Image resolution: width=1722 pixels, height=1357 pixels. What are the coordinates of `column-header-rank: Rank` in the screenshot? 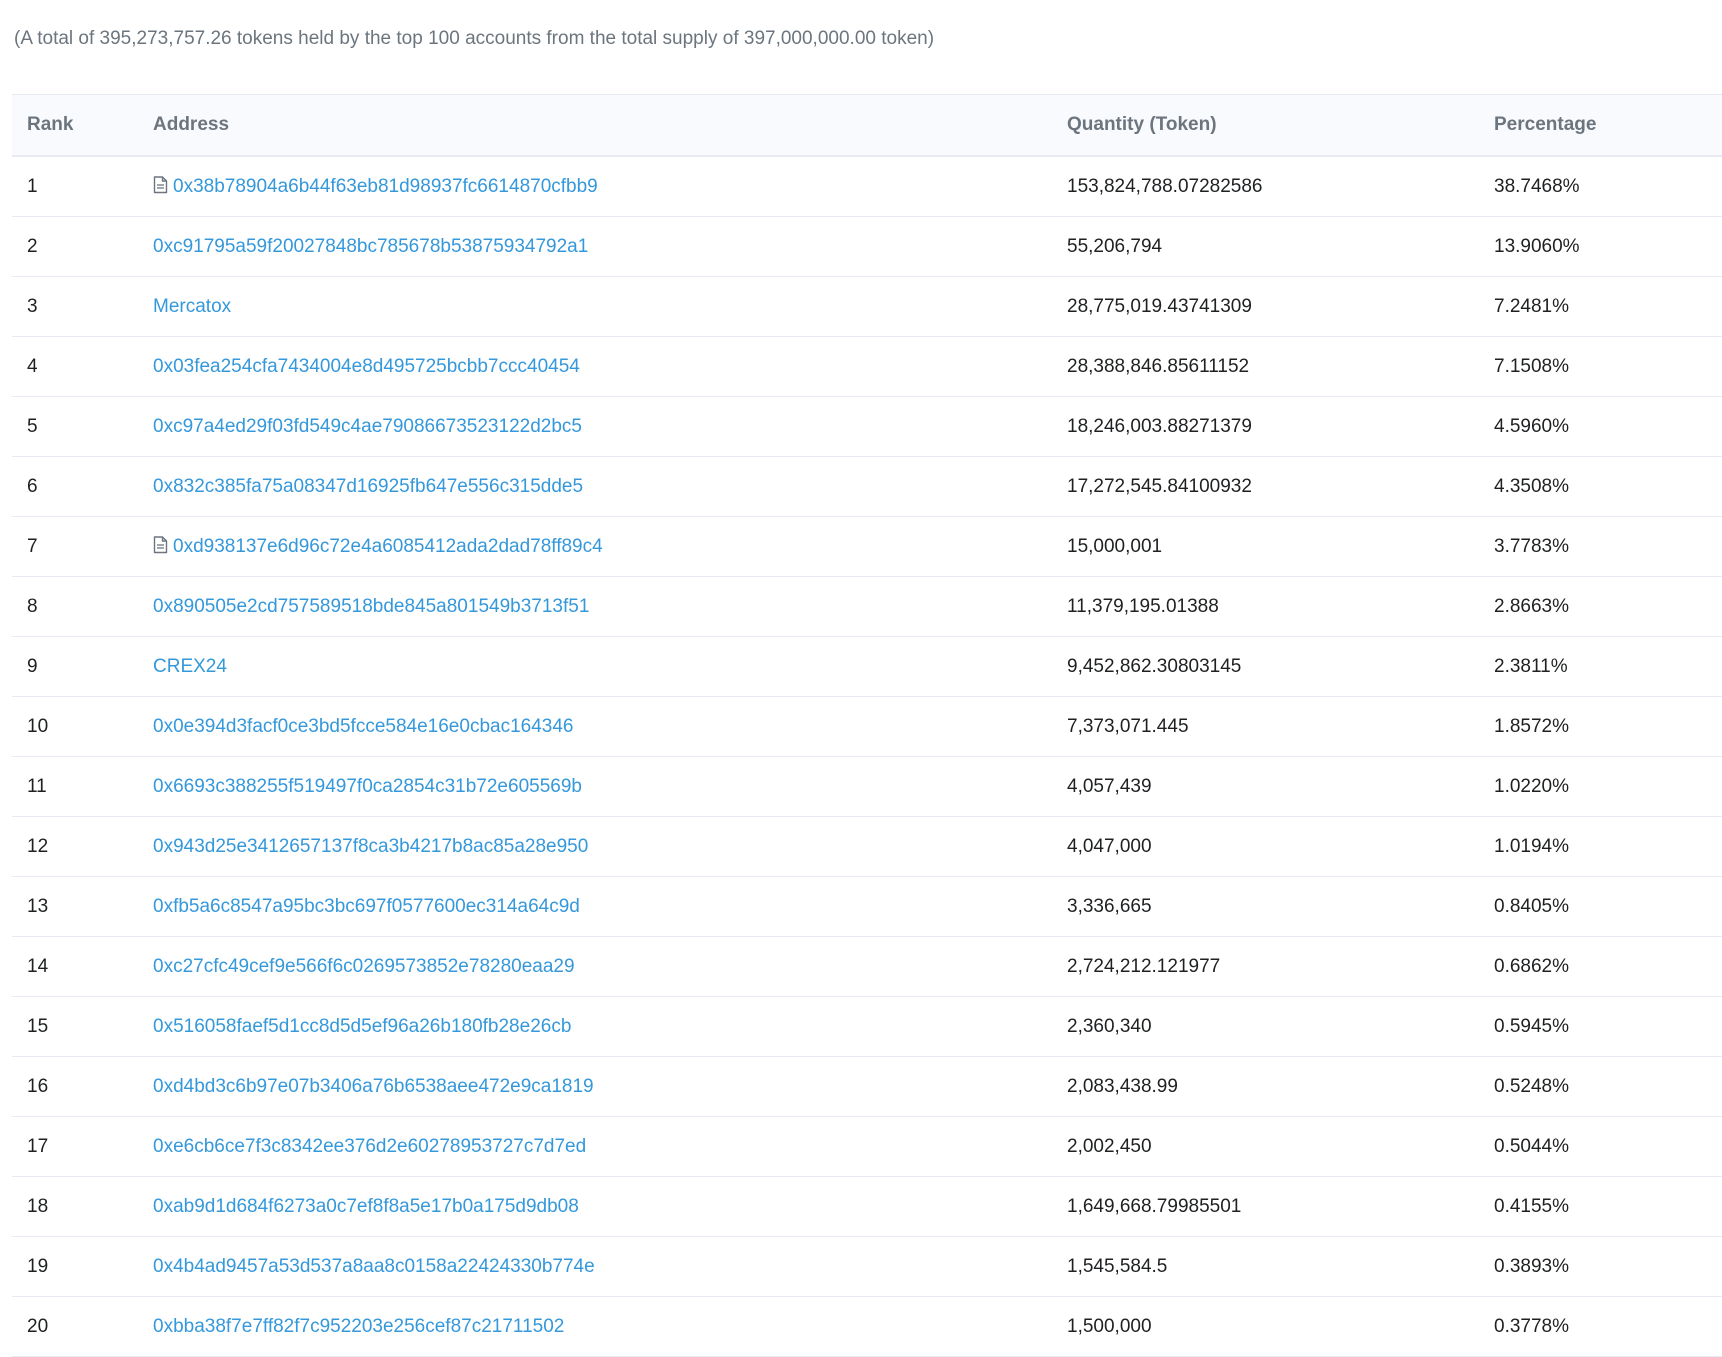 It's located at (82, 125).